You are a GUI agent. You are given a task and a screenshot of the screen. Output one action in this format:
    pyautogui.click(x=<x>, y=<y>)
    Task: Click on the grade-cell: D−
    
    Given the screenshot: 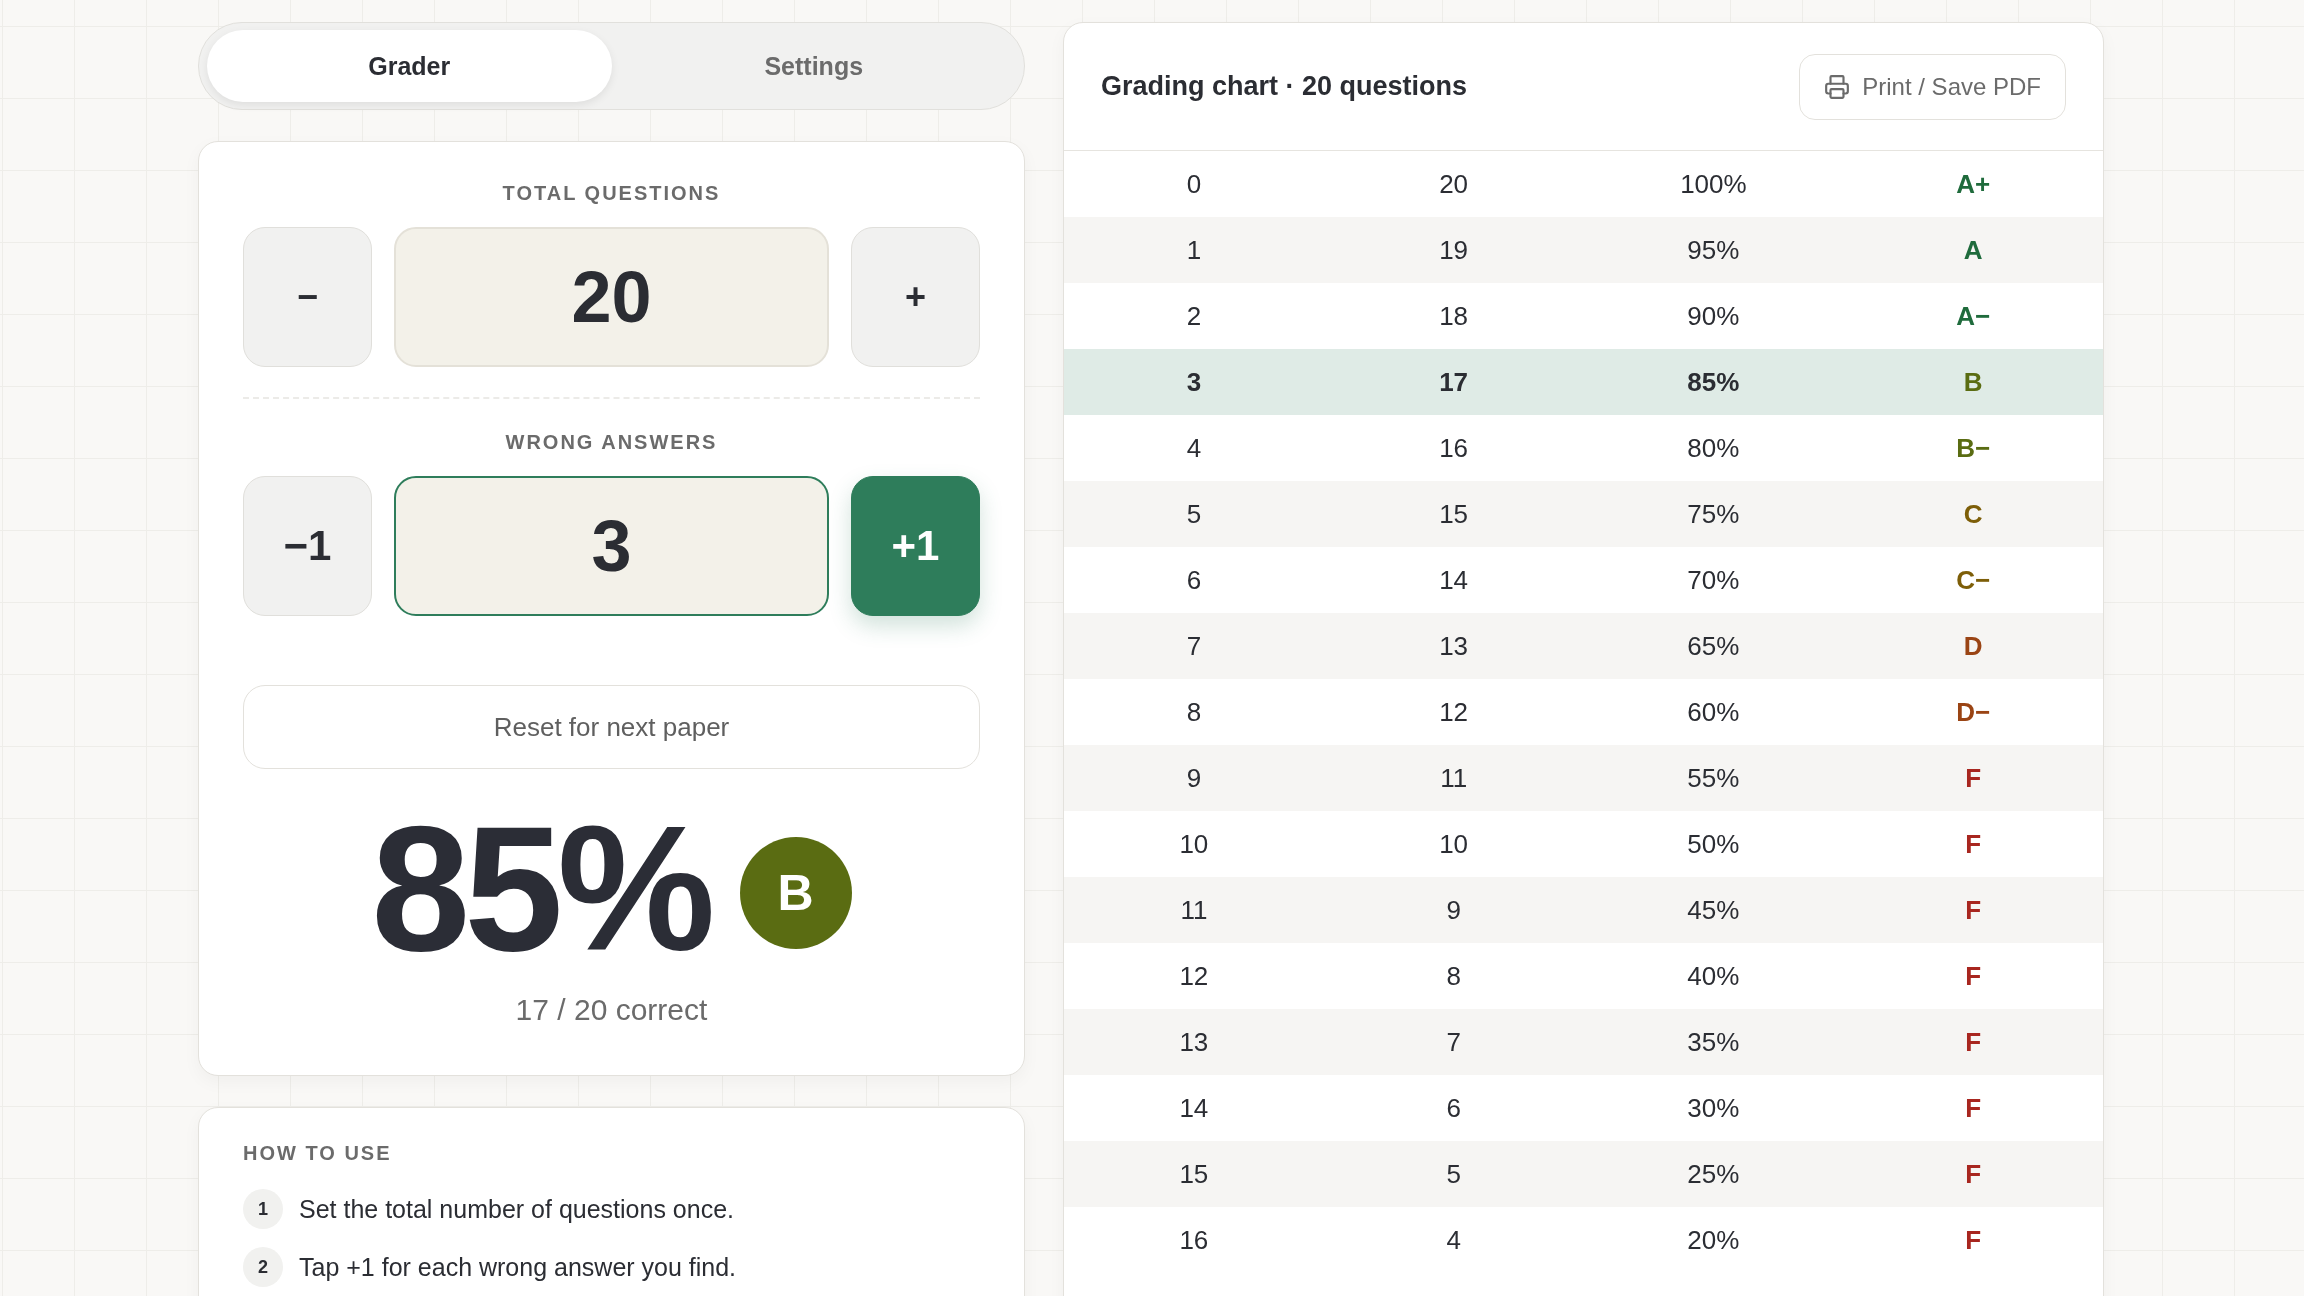 What is the action you would take?
    pyautogui.click(x=1973, y=712)
    